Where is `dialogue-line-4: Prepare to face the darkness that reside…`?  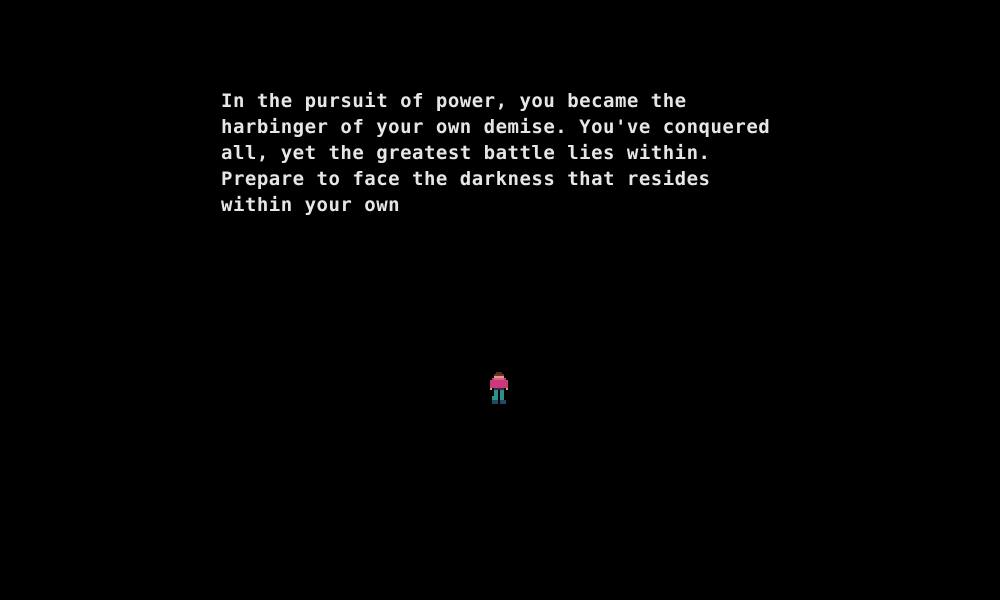 dialogue-line-4: Prepare to face the darkness that reside… is located at coordinates (466, 179).